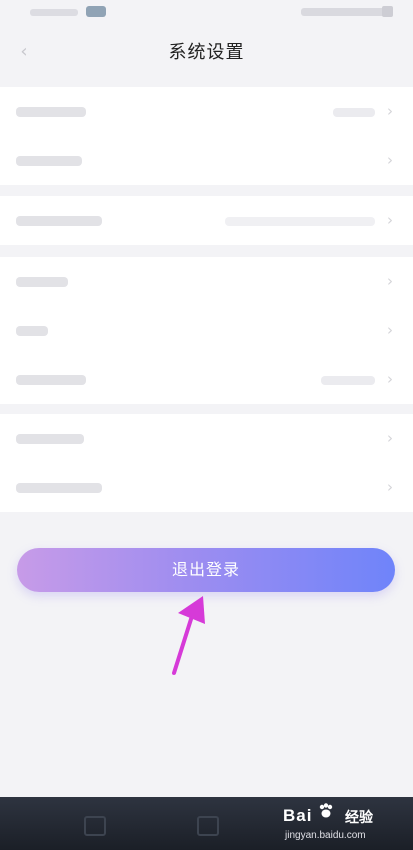 Image resolution: width=413 pixels, height=850 pixels. I want to click on page-title: 系统设置, so click(206, 52).